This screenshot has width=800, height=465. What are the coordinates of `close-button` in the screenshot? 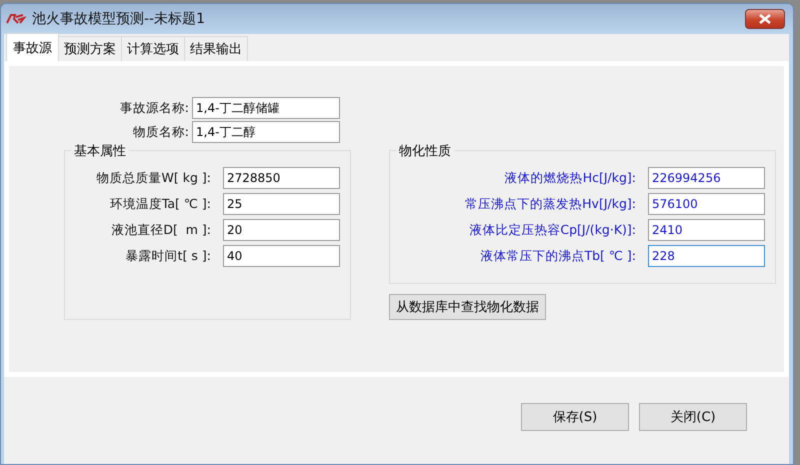 It's located at (765, 19).